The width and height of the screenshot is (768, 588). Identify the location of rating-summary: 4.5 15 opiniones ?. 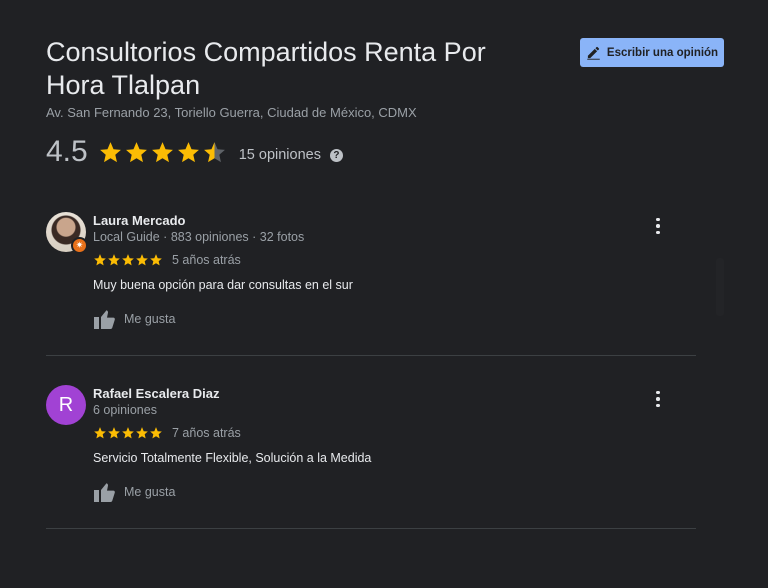
(194, 152).